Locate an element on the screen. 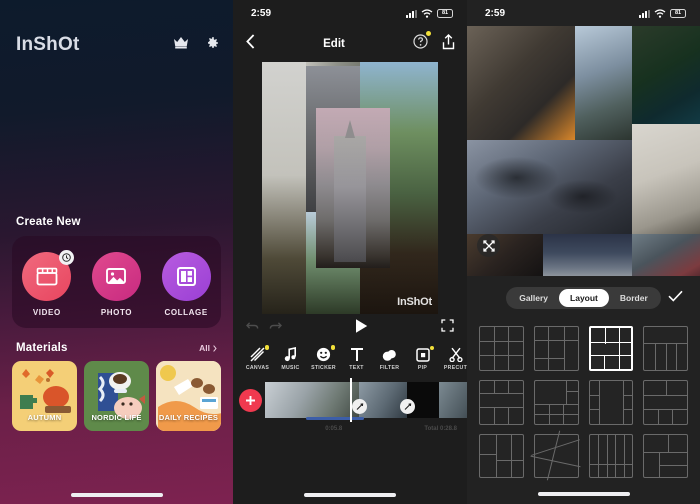 The height and width of the screenshot is (504, 700). fullscreen-icon is located at coordinates (447, 328).